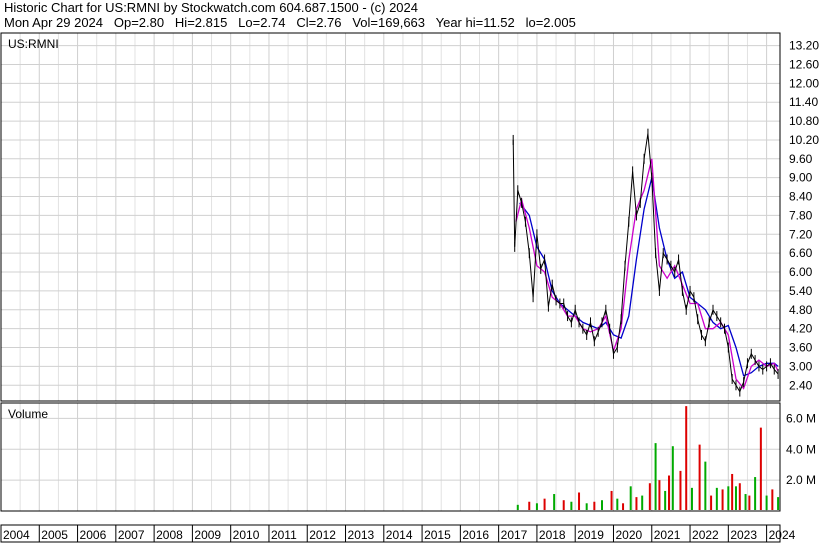 This screenshot has height=543, width=830. What do you see at coordinates (801, 418) in the screenshot?
I see `volume-tick-label: 6.0 M` at bounding box center [801, 418].